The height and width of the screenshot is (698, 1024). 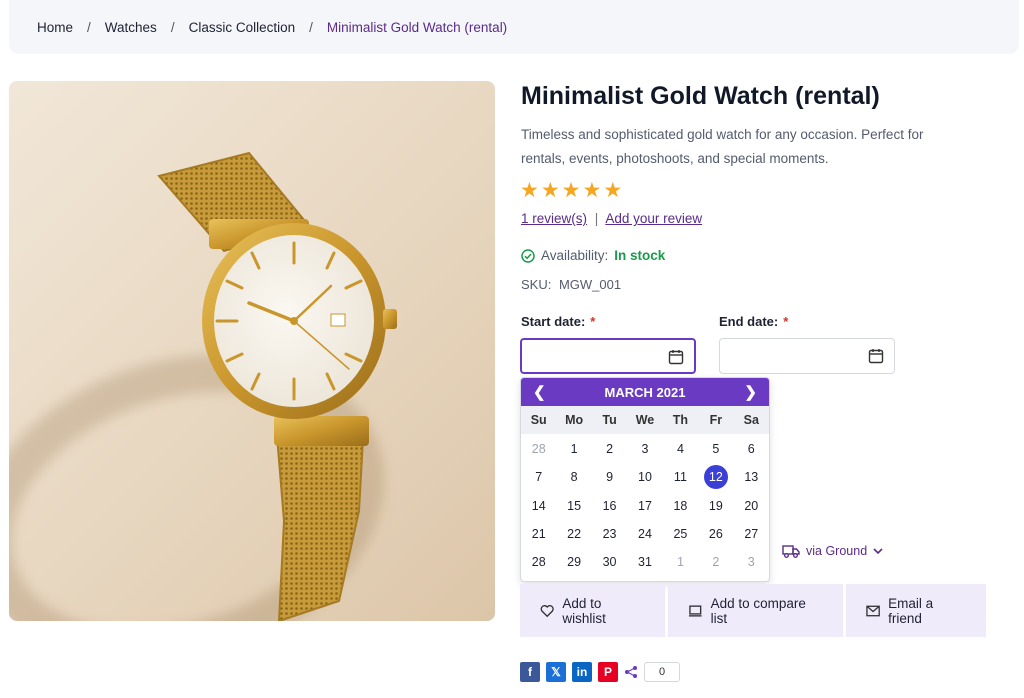 I want to click on calendar-day: 16, so click(x=610, y=506).